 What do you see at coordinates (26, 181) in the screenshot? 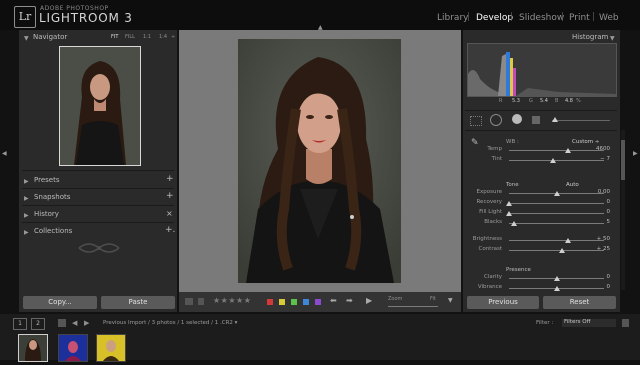
I see `presets-expand-icon: ▶` at bounding box center [26, 181].